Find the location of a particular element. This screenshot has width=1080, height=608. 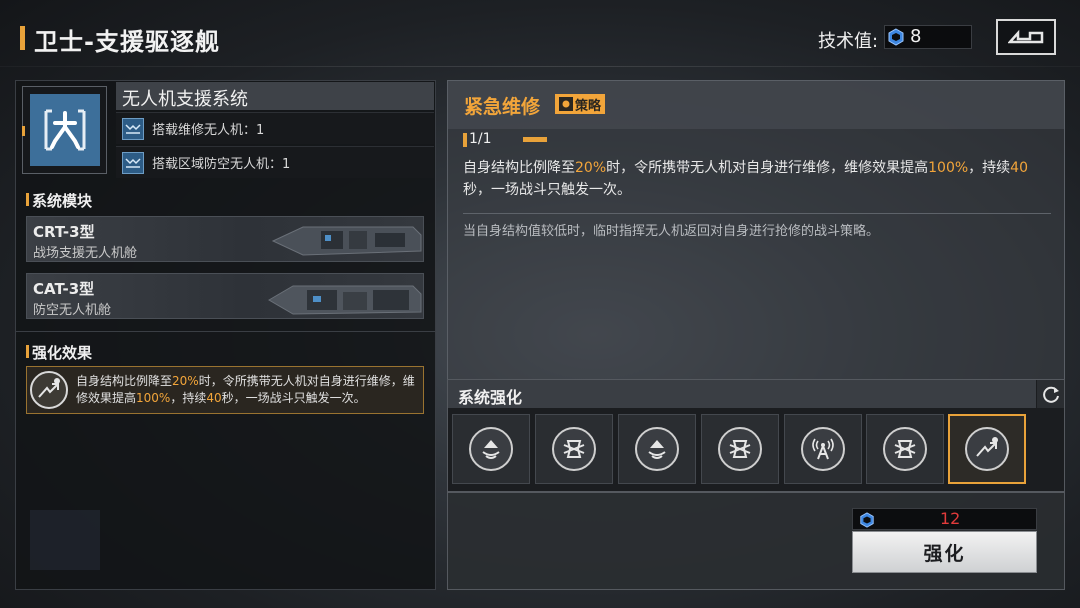

skill-type-badge: 策略 is located at coordinates (580, 104).